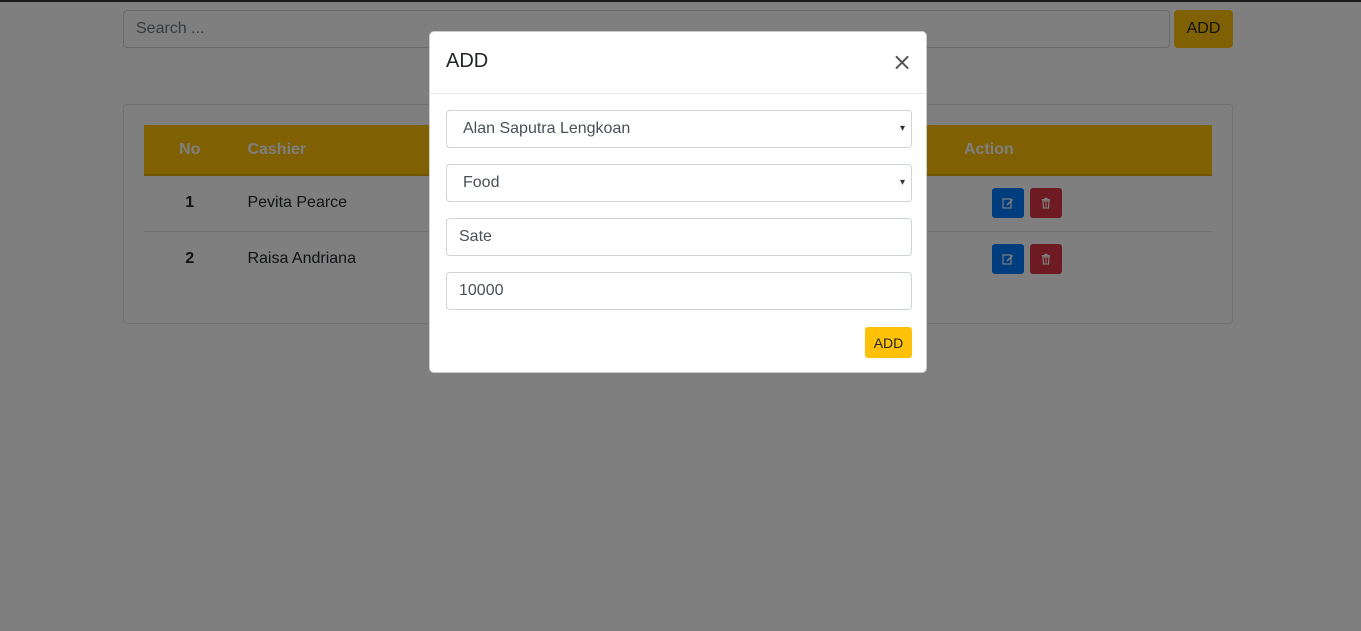 This screenshot has height=631, width=1361. What do you see at coordinates (679, 183) in the screenshot?
I see `category-select: Food ▾` at bounding box center [679, 183].